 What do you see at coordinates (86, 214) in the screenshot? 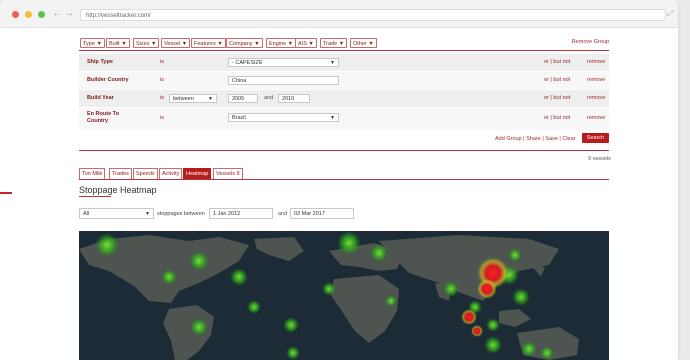
I see `select-value: All` at bounding box center [86, 214].